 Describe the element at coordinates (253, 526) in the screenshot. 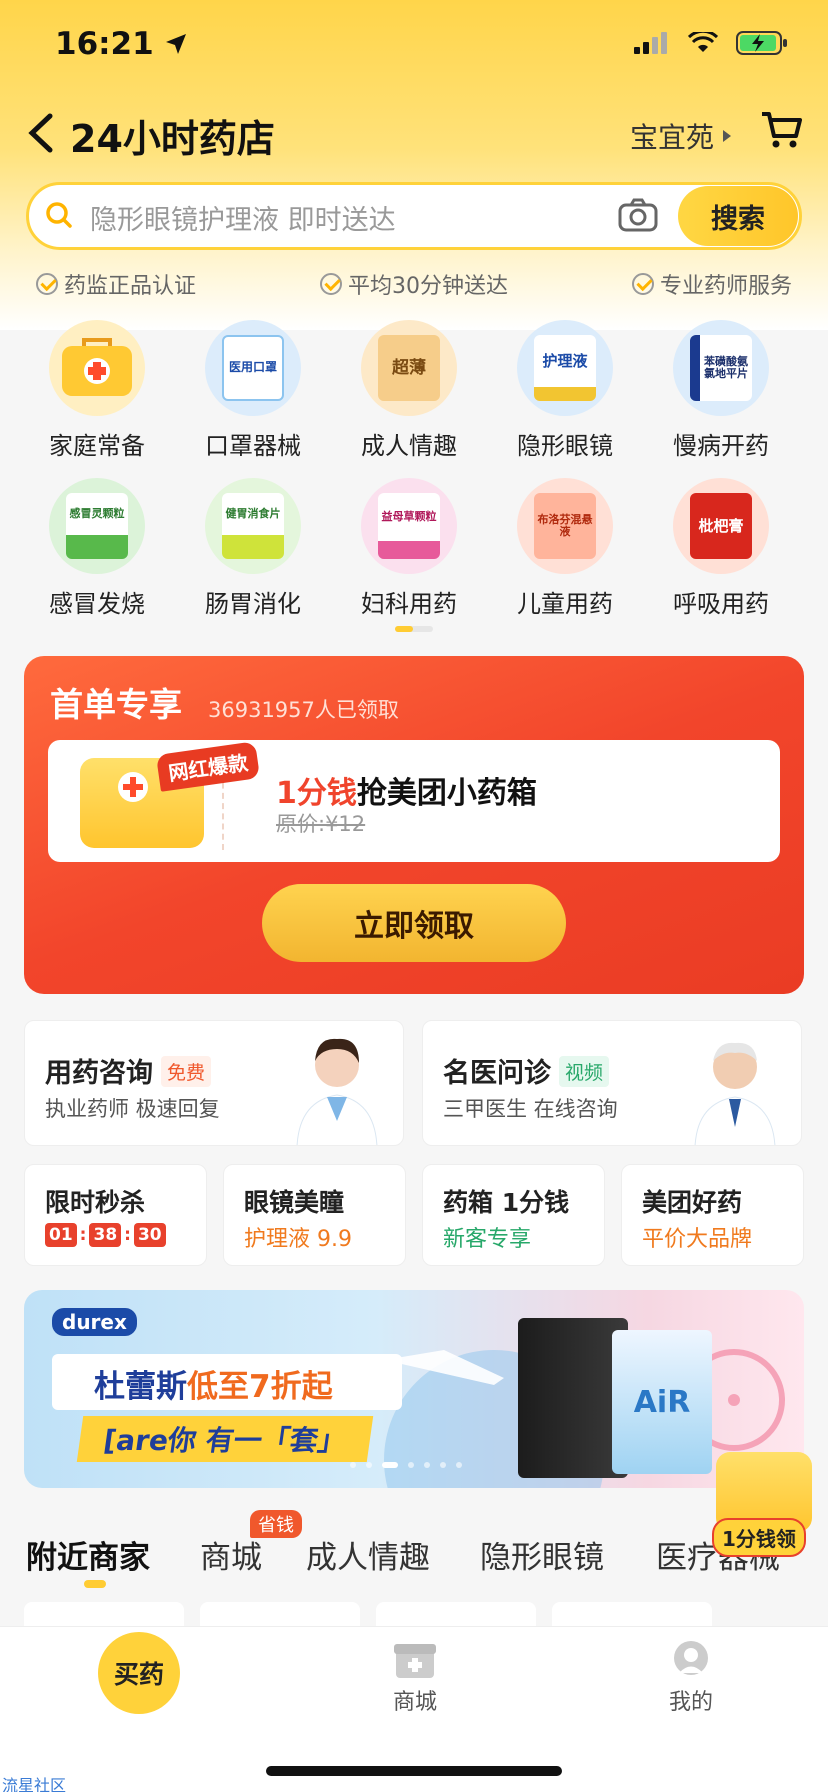

I see `digestive-tablets-icon: 健胃消食片` at that location.